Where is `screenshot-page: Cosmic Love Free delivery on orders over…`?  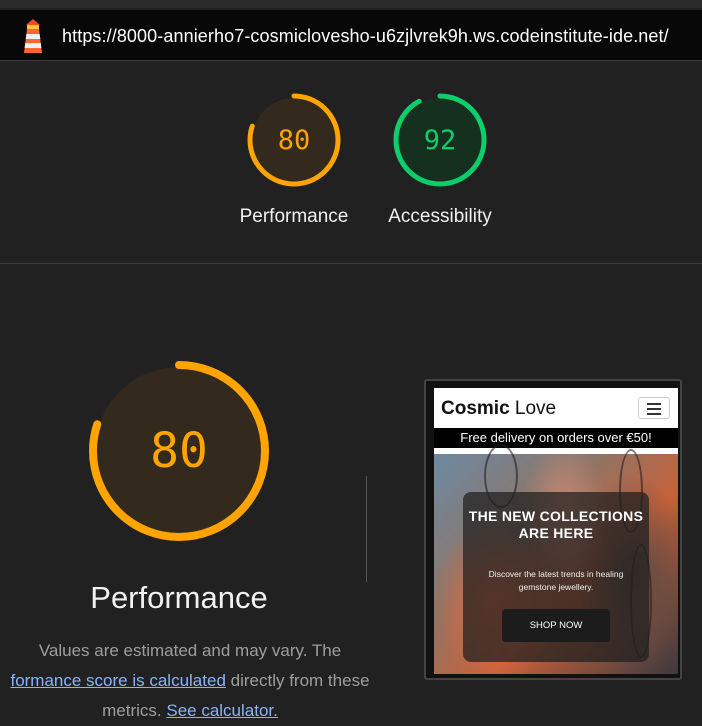
screenshot-page: Cosmic Love Free delivery on orders over… is located at coordinates (556, 531).